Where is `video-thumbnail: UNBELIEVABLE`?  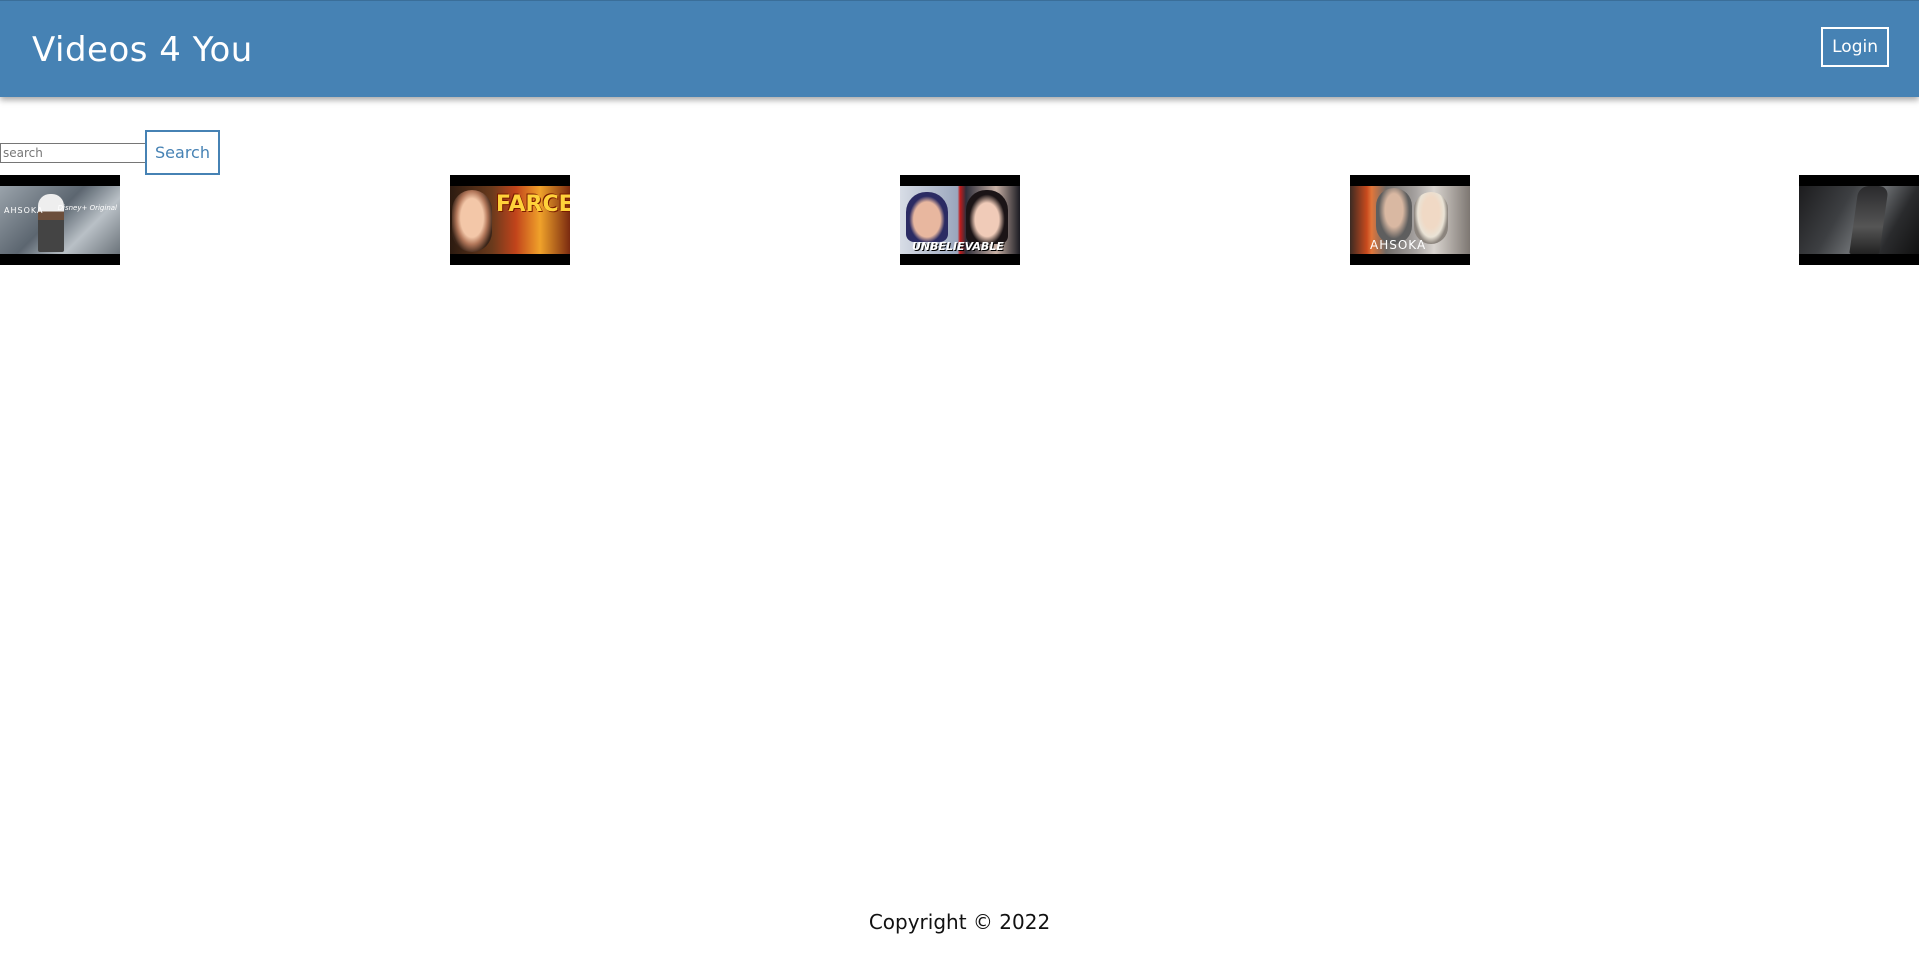
video-thumbnail: UNBELIEVABLE is located at coordinates (960, 220).